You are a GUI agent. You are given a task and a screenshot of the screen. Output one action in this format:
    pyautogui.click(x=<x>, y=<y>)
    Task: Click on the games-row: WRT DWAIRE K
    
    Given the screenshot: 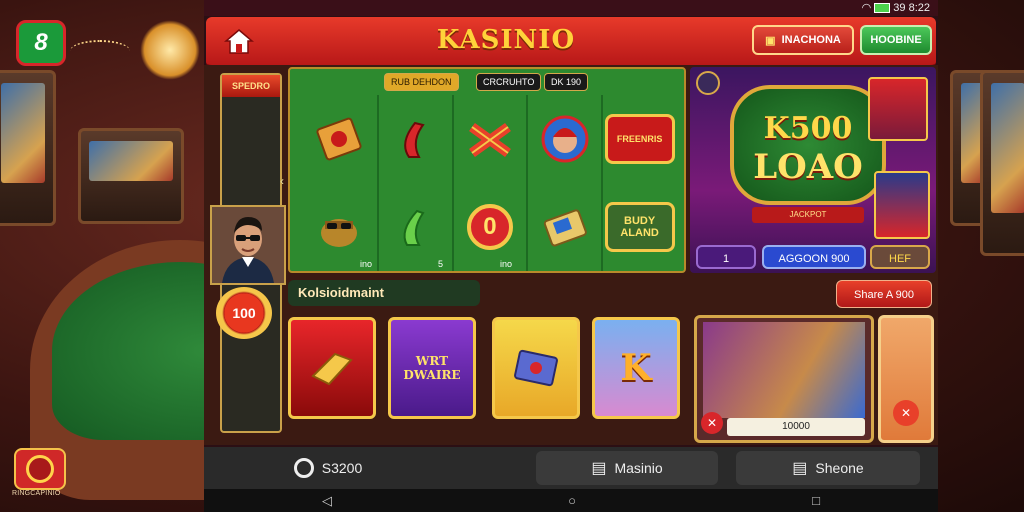 What is the action you would take?
    pyautogui.click(x=487, y=375)
    